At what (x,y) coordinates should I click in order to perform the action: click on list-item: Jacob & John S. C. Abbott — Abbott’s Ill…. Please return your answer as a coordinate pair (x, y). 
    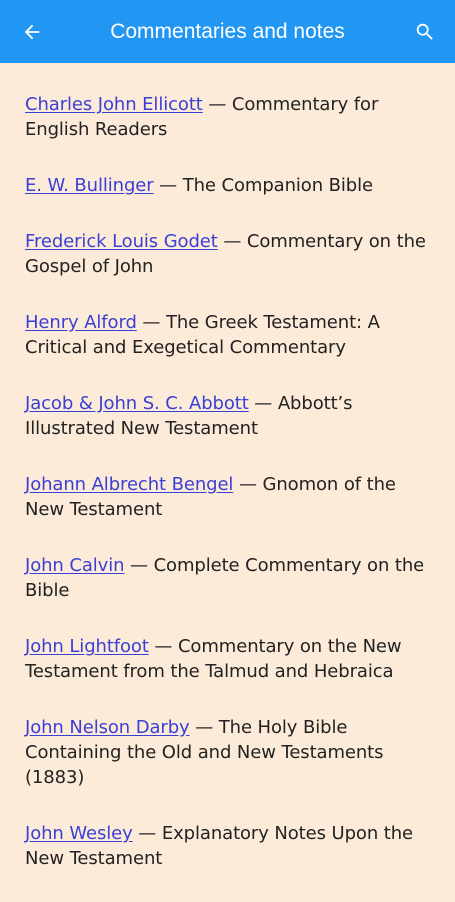
    Looking at the image, I should click on (230, 416).